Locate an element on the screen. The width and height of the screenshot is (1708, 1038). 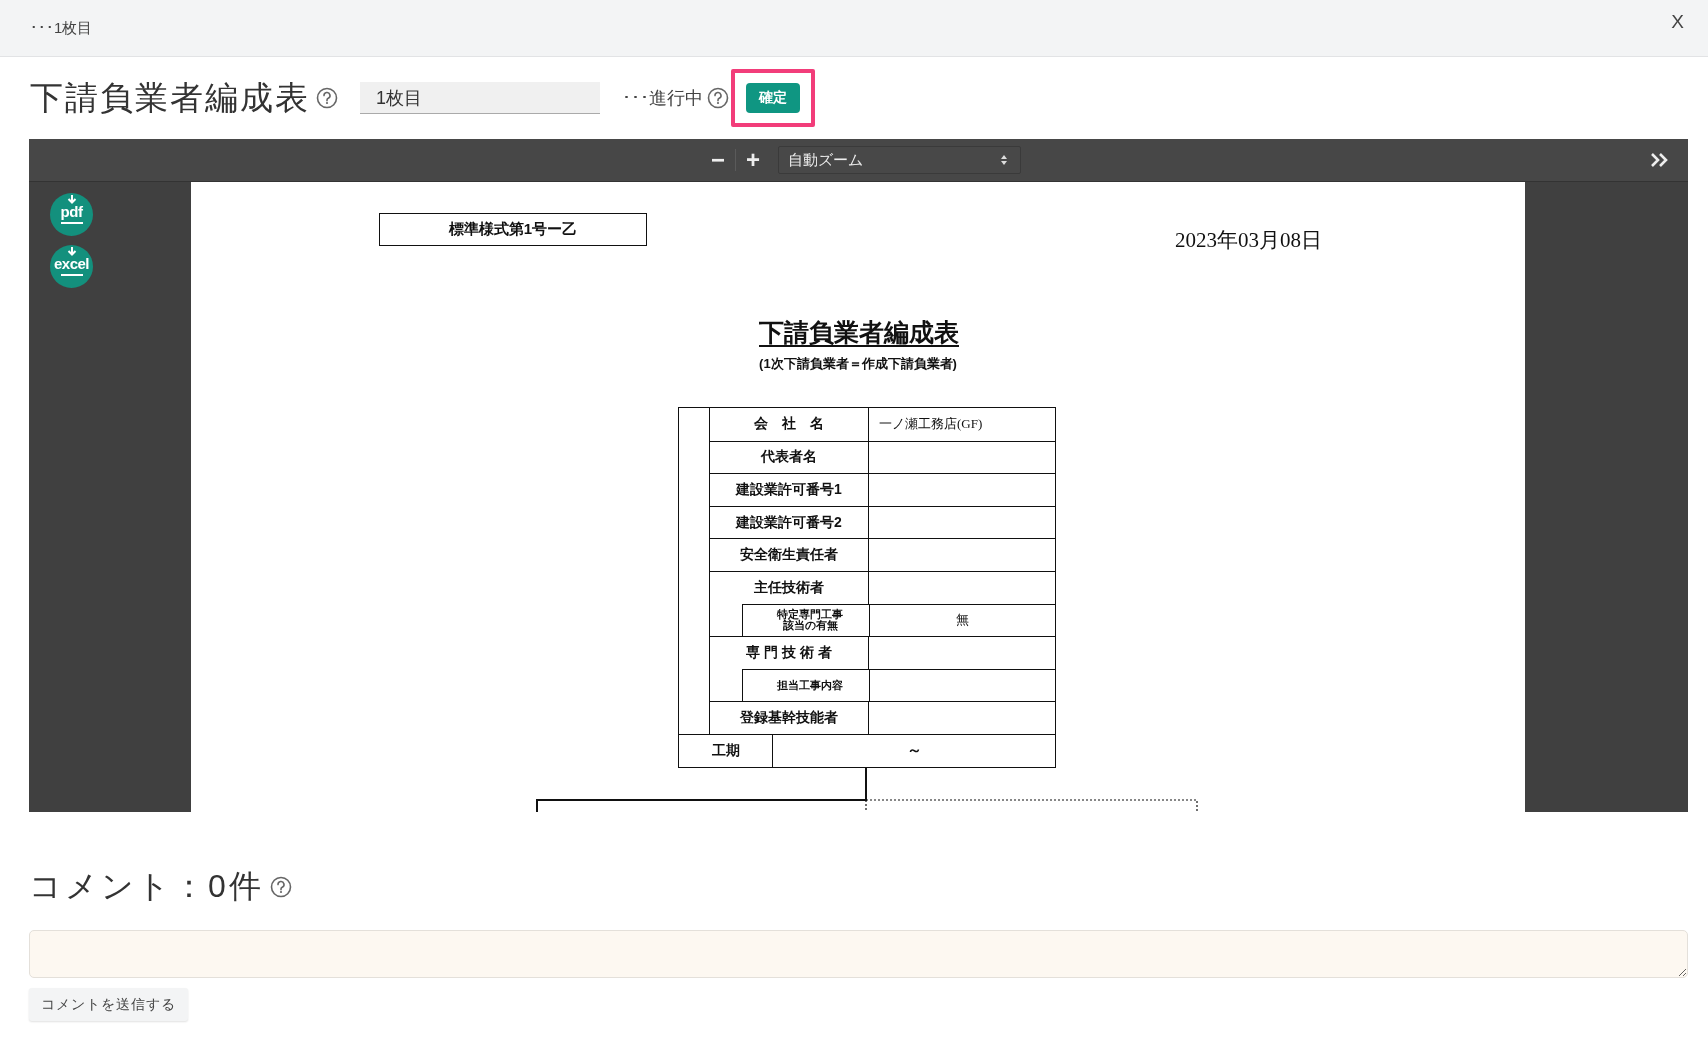
field-label: 特定専門工事該当の有無 is located at coordinates (810, 620).